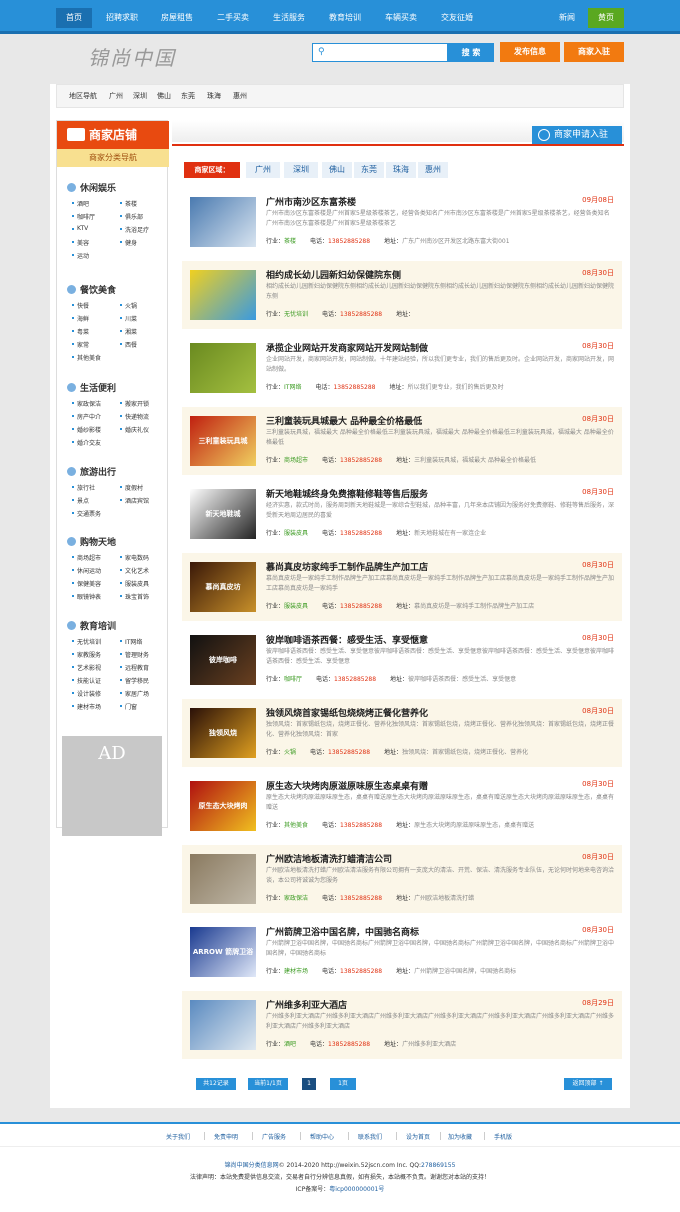 Image resolution: width=680 pixels, height=1212 pixels. What do you see at coordinates (342, 931) in the screenshot?
I see `listing-title: 广州箭牌卫浴中国名牌，中国驰名商标` at bounding box center [342, 931].